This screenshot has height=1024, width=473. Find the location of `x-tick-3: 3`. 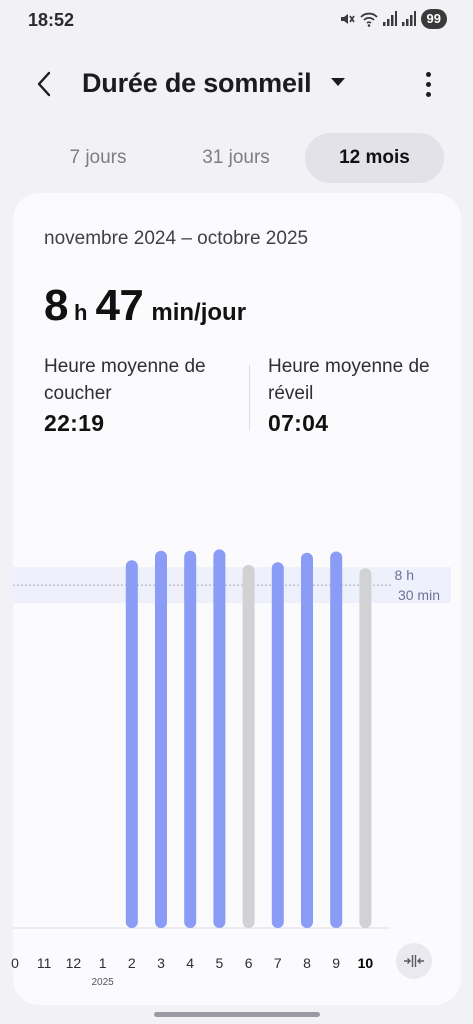

x-tick-3: 3 is located at coordinates (161, 963).